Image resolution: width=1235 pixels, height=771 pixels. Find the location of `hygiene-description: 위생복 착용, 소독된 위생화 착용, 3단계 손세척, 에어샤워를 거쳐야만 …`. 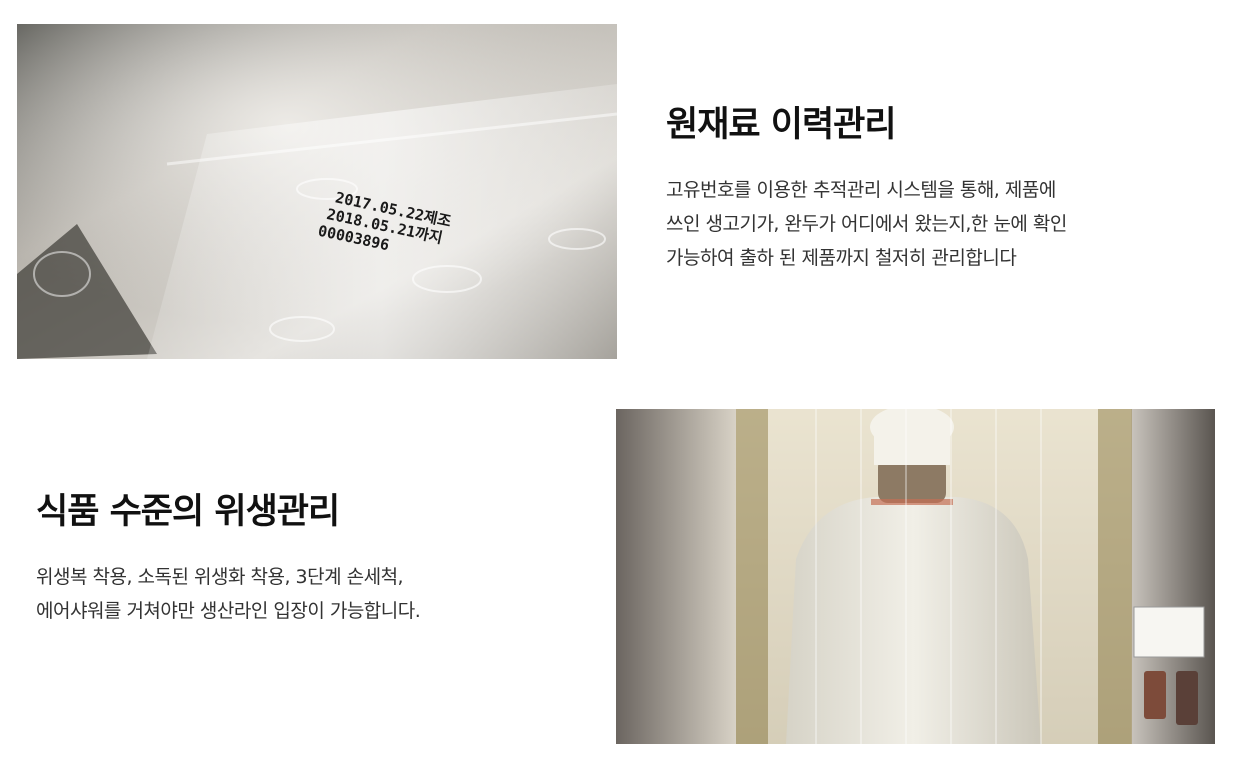

hygiene-description: 위생복 착용, 소독된 위생화 착용, 3단계 손세척, 에어샤워를 거쳐야만 … is located at coordinates (306, 594).